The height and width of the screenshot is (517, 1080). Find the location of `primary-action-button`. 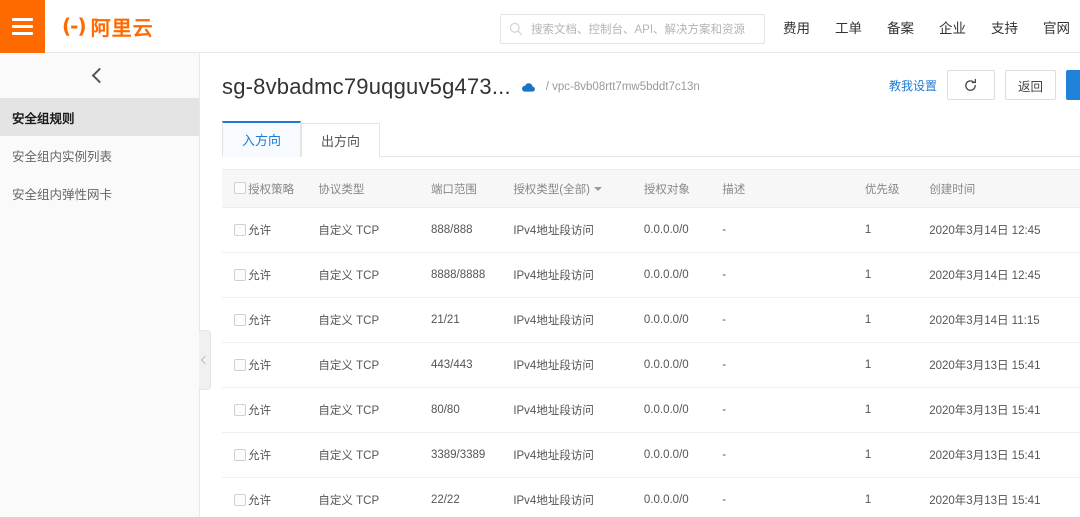

primary-action-button is located at coordinates (1073, 85).